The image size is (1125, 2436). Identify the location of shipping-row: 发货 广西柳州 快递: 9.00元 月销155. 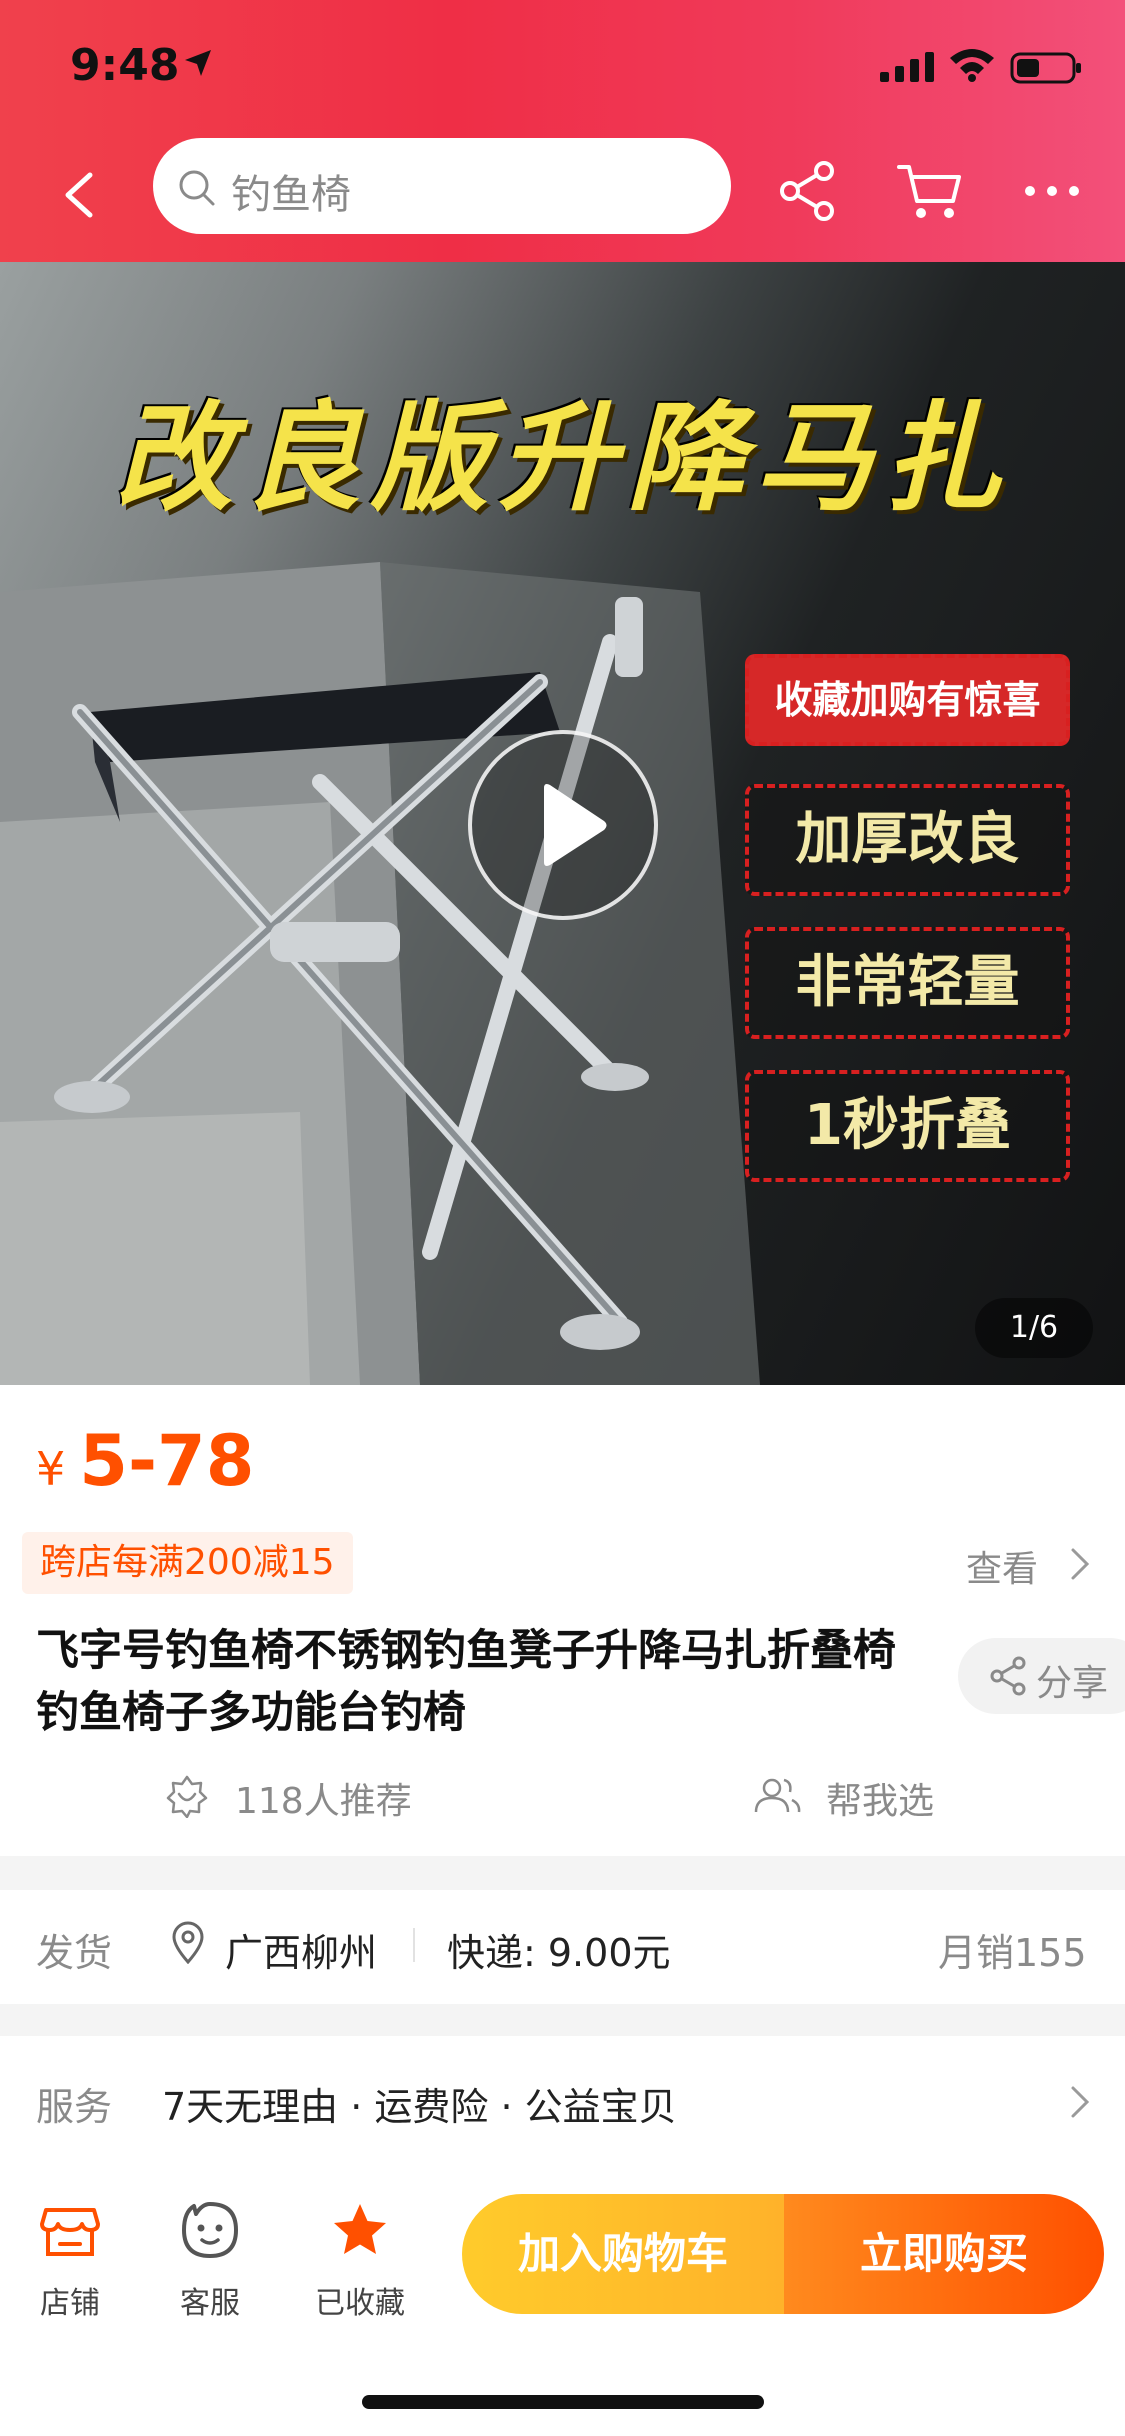
(562, 1945).